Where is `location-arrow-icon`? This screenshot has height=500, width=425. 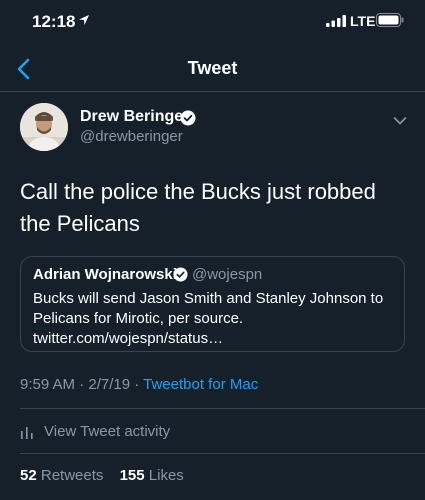
location-arrow-icon is located at coordinates (84, 20).